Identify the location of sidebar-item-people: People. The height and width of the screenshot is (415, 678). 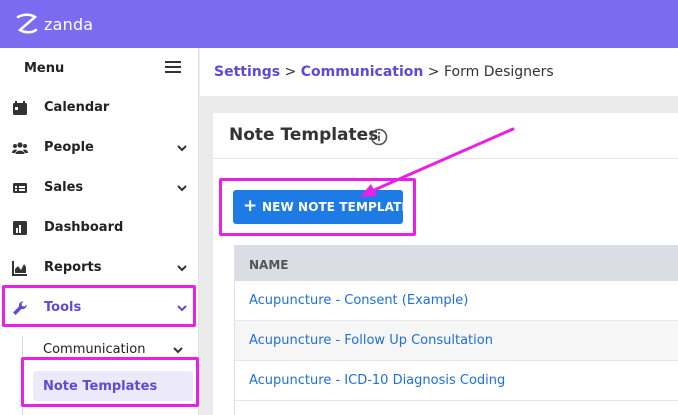
(99, 148).